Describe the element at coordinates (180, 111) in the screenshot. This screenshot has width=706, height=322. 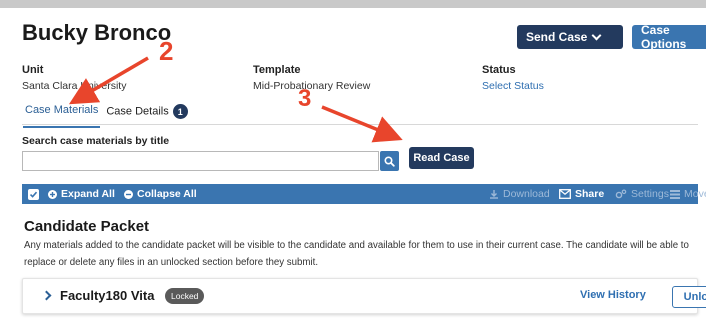
I see `case-details-count-badge: 1` at that location.